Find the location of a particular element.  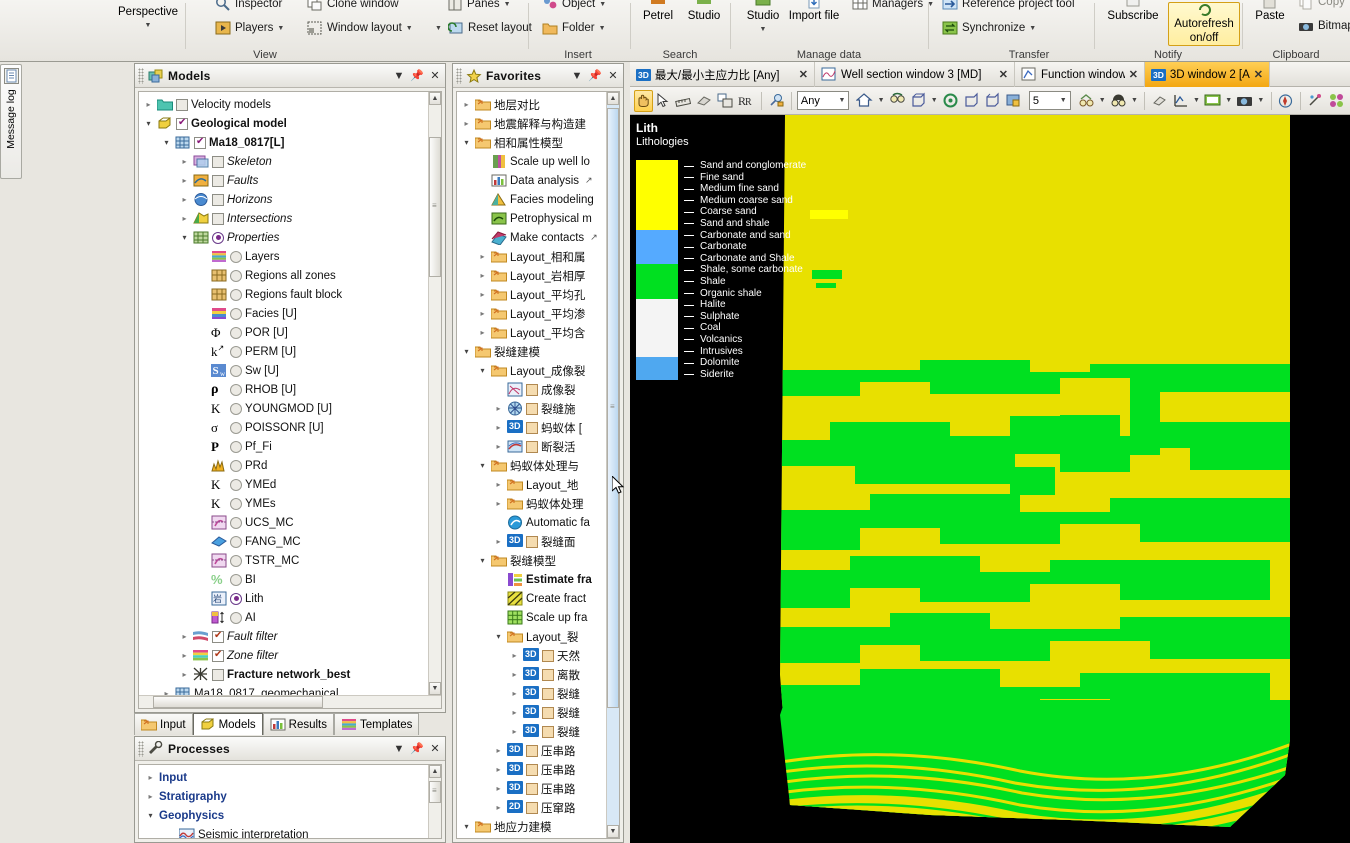

tree-row: Create fract is located at coordinates (532, 598).